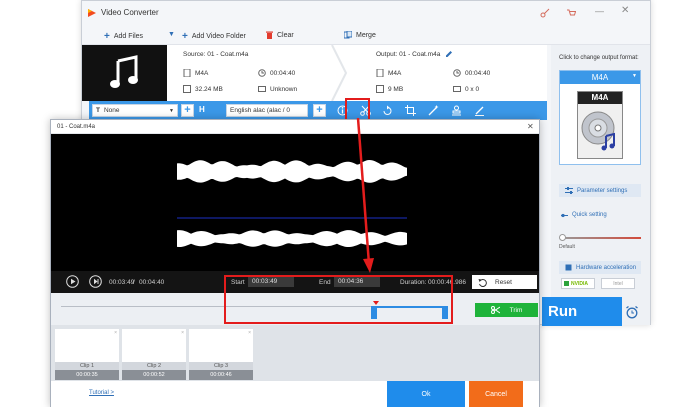  What do you see at coordinates (98, 110) in the screenshot?
I see `text-icon: T` at bounding box center [98, 110].